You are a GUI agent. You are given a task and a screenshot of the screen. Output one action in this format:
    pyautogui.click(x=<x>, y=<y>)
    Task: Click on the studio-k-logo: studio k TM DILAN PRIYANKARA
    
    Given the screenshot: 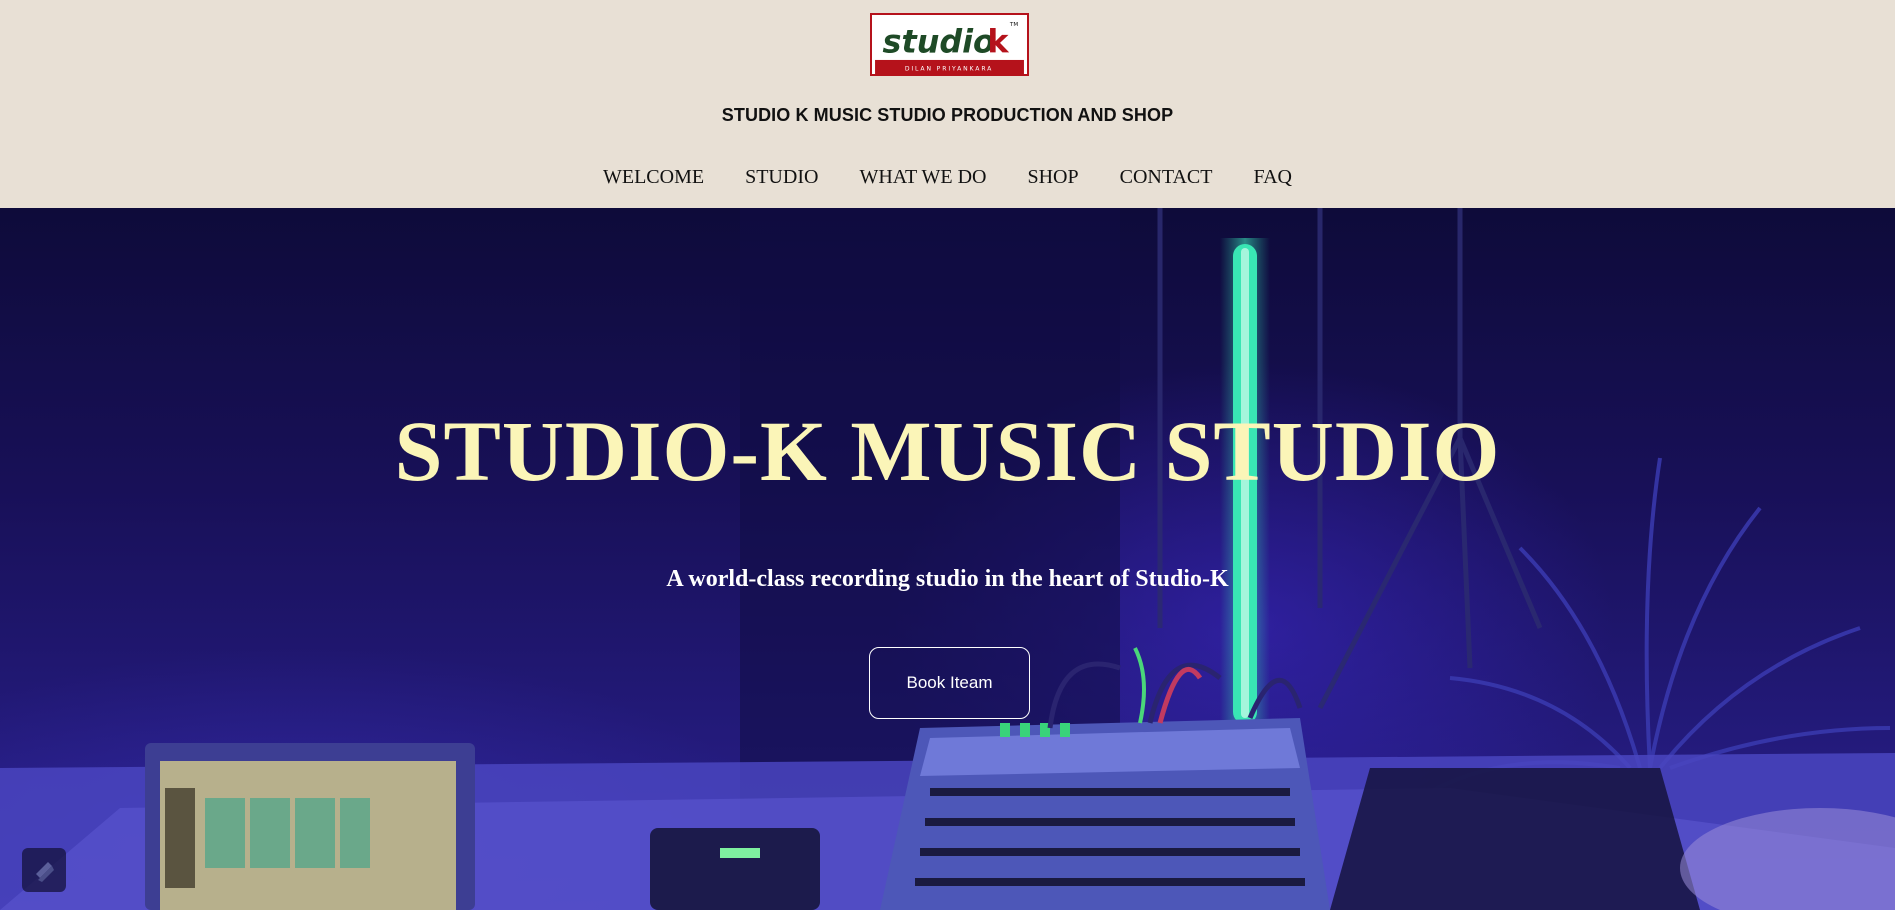 What is the action you would take?
    pyautogui.click(x=949, y=44)
    